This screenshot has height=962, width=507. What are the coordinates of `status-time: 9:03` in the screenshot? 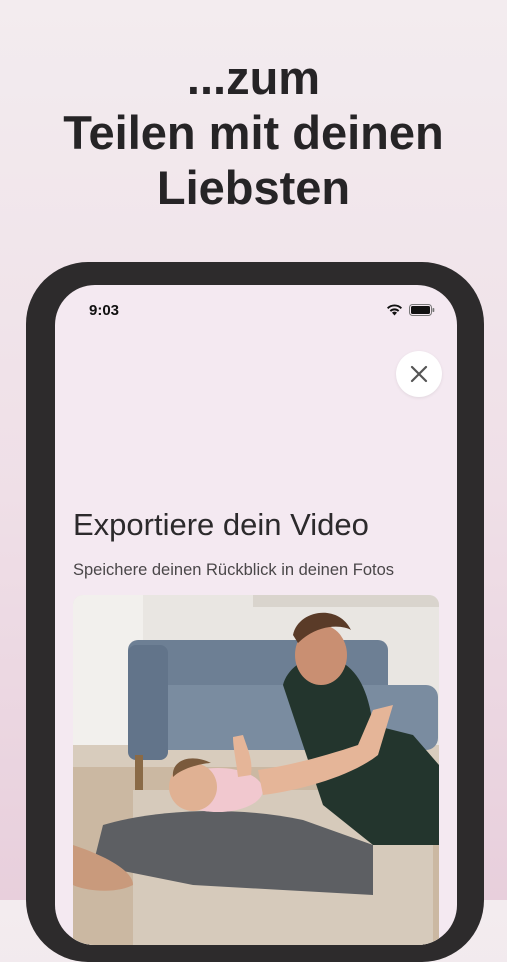 It's located at (104, 310).